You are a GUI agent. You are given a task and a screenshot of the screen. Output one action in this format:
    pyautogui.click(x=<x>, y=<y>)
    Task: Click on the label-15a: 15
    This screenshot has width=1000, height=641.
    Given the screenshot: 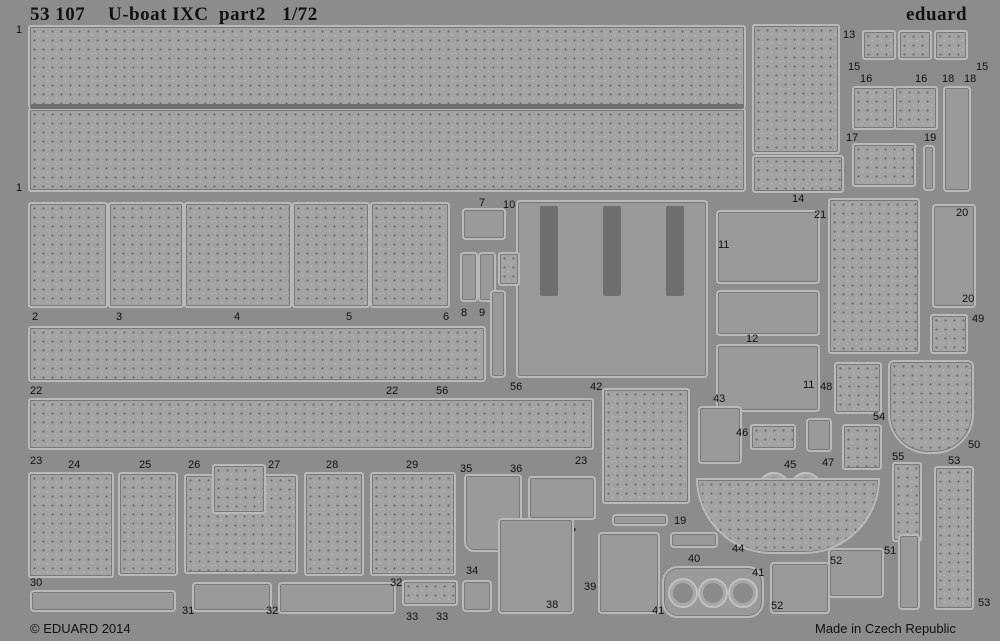 What is the action you would take?
    pyautogui.click(x=854, y=67)
    